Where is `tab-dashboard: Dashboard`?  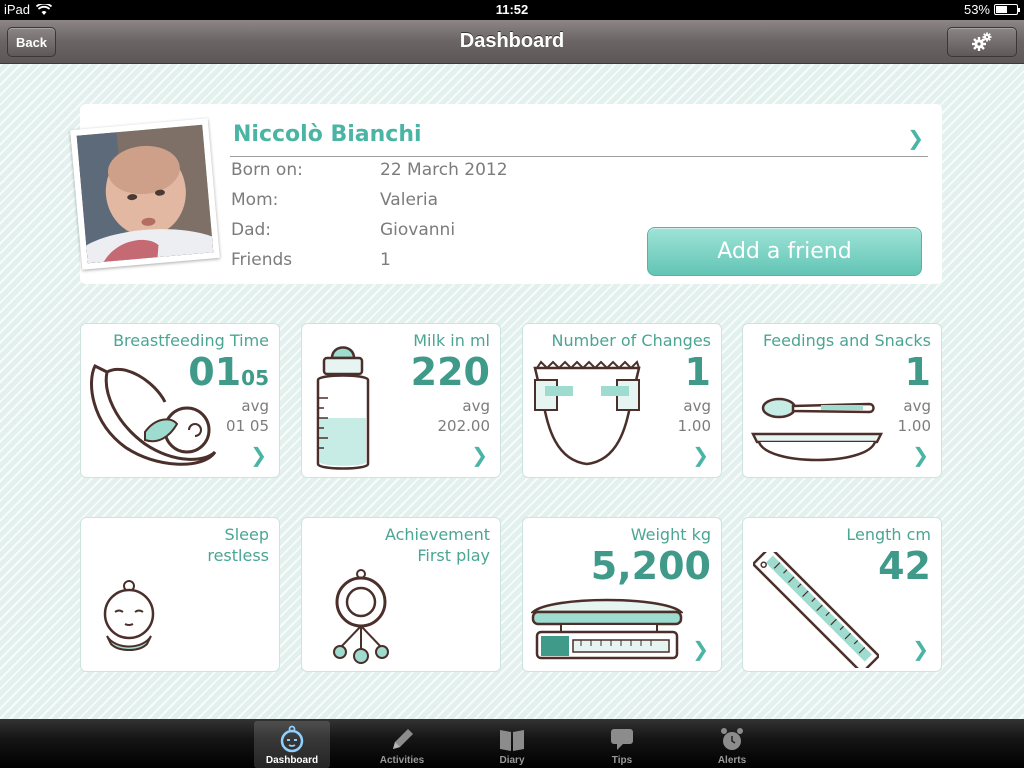 tab-dashboard: Dashboard is located at coordinates (292, 744).